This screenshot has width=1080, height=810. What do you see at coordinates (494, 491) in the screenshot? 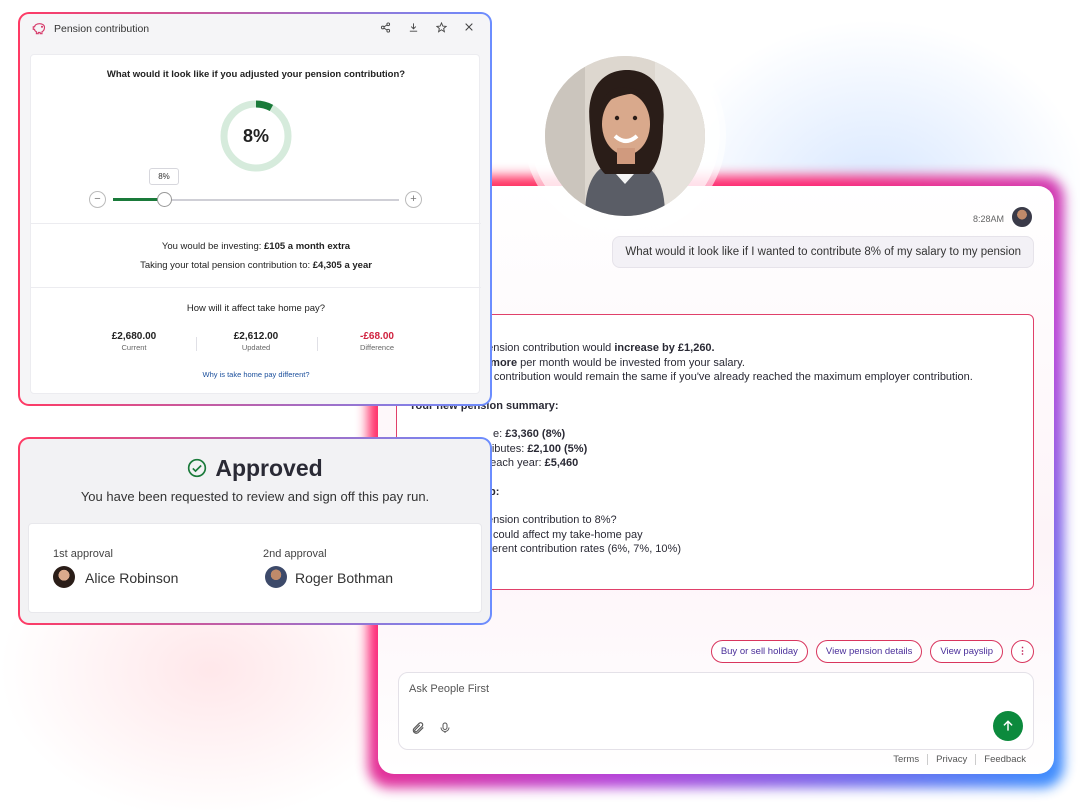
I see `suggestions-title: p:` at bounding box center [494, 491].